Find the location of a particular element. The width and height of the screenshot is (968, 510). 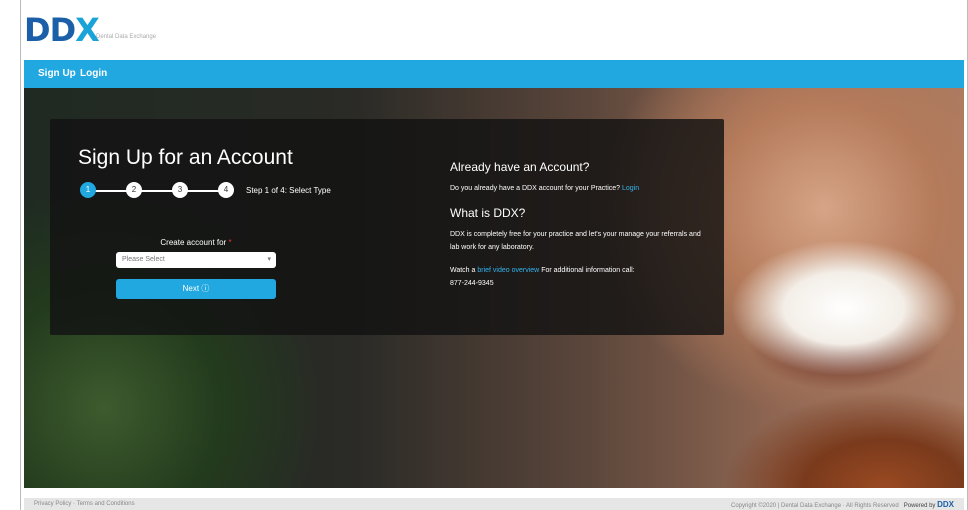

phone-number: 877-244-9345 is located at coordinates (472, 283).